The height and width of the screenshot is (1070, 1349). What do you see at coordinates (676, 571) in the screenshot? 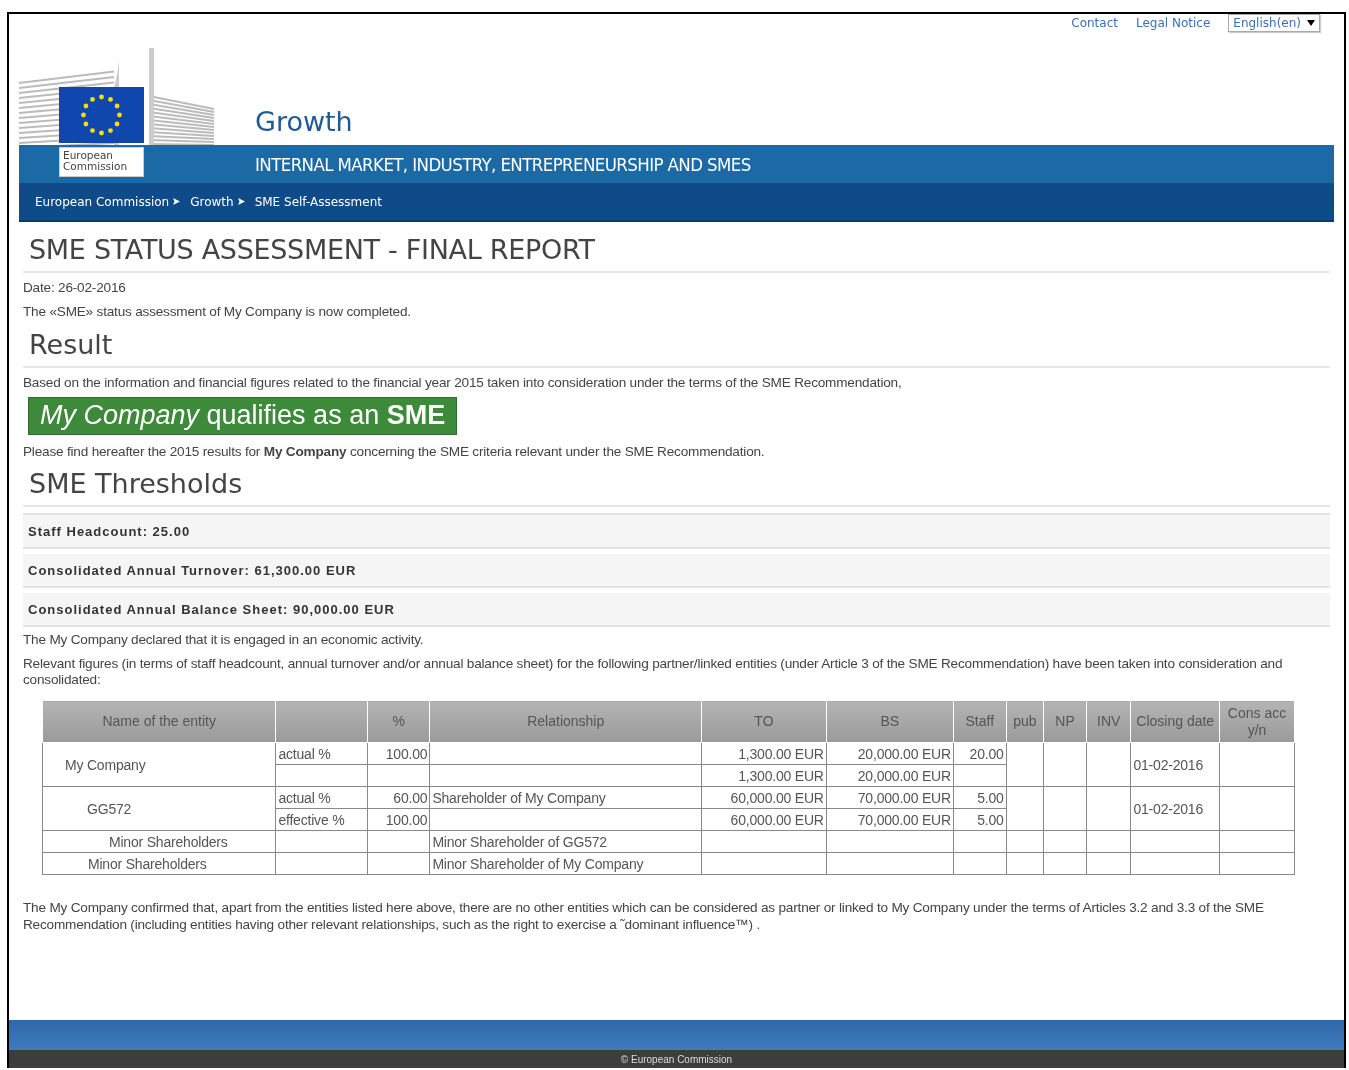
I see `threshold-row: Consolidated Annual Turnover: 61,300.00 EUR` at bounding box center [676, 571].